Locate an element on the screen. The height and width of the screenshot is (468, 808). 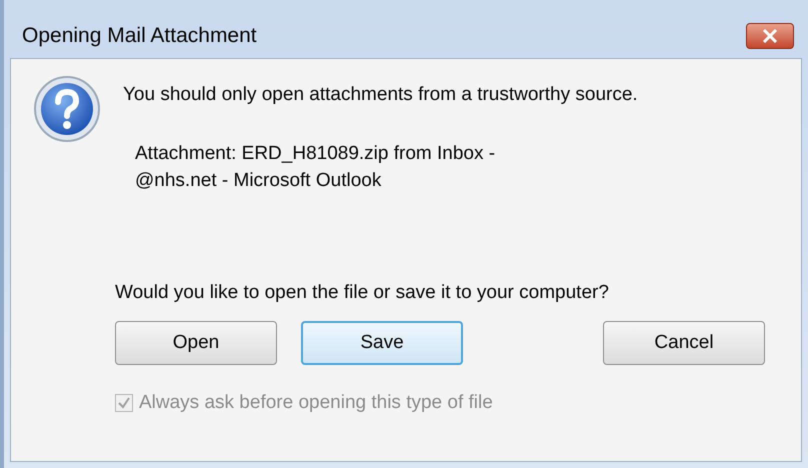
close-button is located at coordinates (770, 36).